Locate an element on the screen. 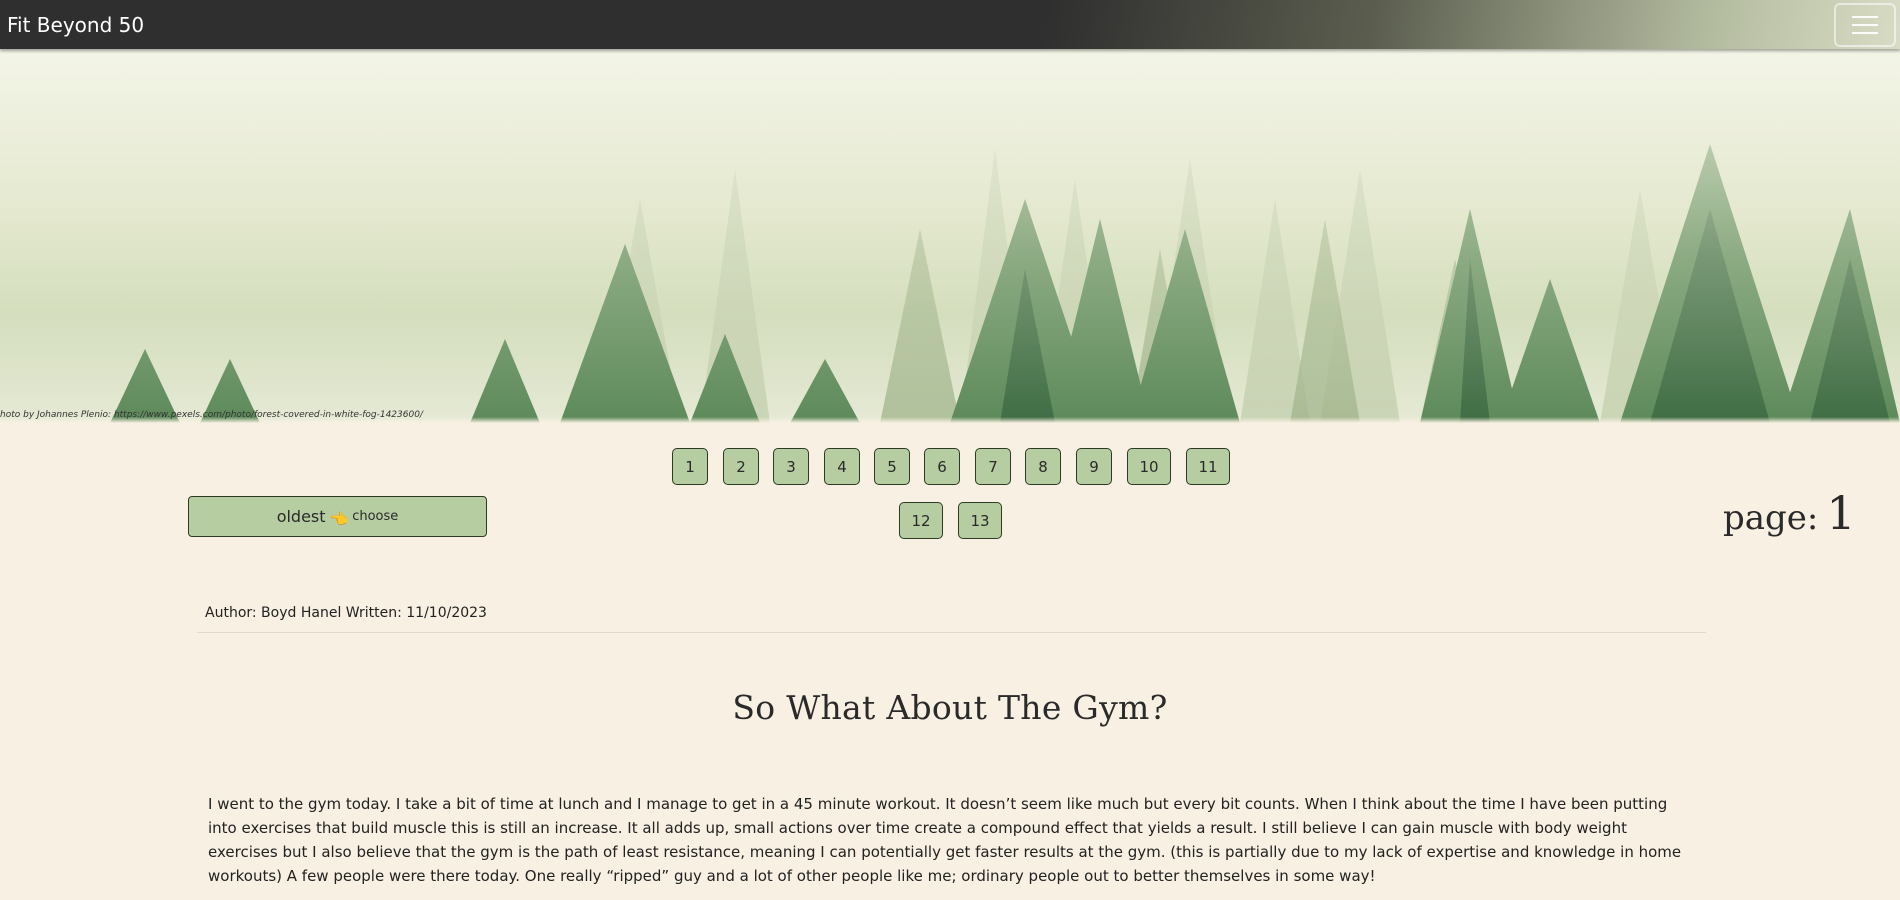 This screenshot has width=1900, height=900. page-button-8: 8 is located at coordinates (1043, 466).